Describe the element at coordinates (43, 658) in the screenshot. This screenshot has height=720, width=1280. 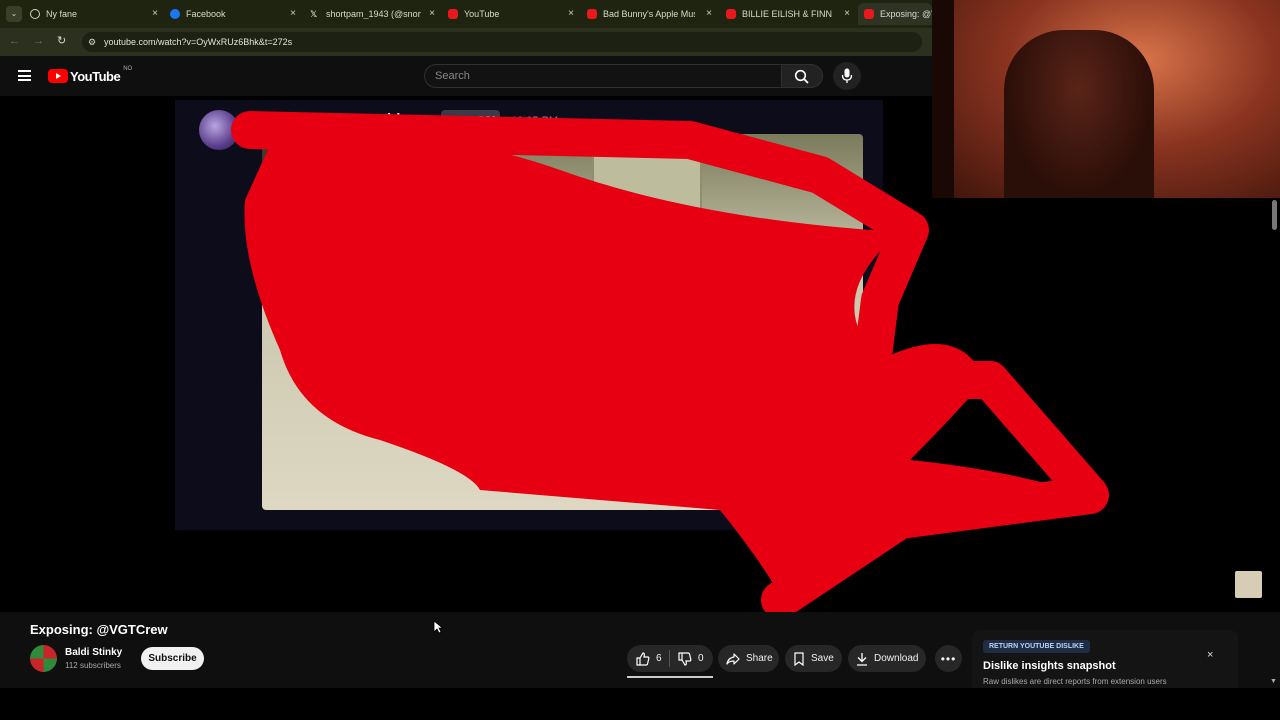
I see `channel-avatar` at that location.